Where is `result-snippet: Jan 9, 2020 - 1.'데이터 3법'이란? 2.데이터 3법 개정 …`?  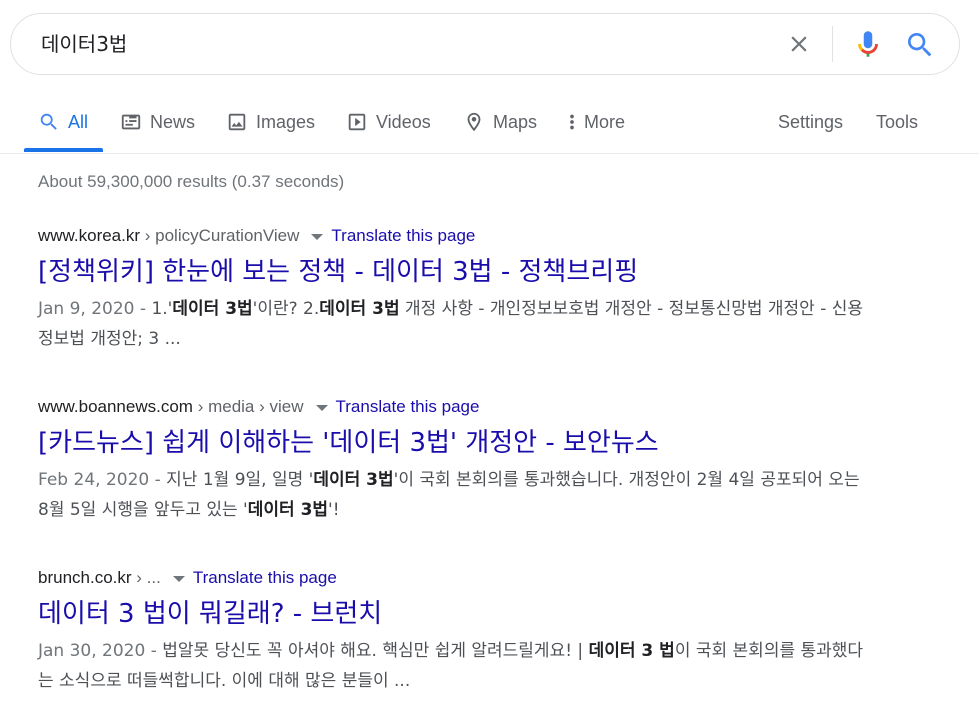 result-snippet: Jan 9, 2020 - 1.'데이터 3법'이란? 2.데이터 3법 개정 … is located at coordinates (453, 324).